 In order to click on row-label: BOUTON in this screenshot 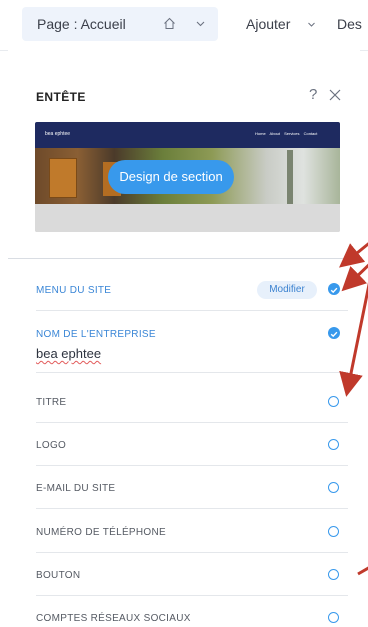, I will do `click(58, 575)`.